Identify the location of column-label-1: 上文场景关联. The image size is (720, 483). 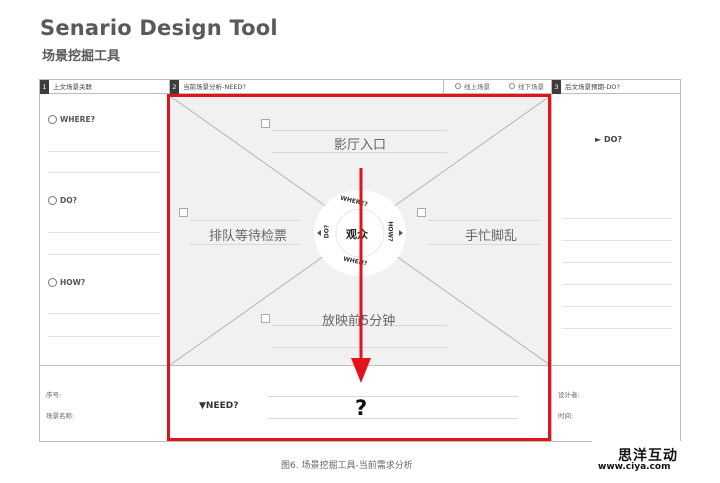
(72, 87).